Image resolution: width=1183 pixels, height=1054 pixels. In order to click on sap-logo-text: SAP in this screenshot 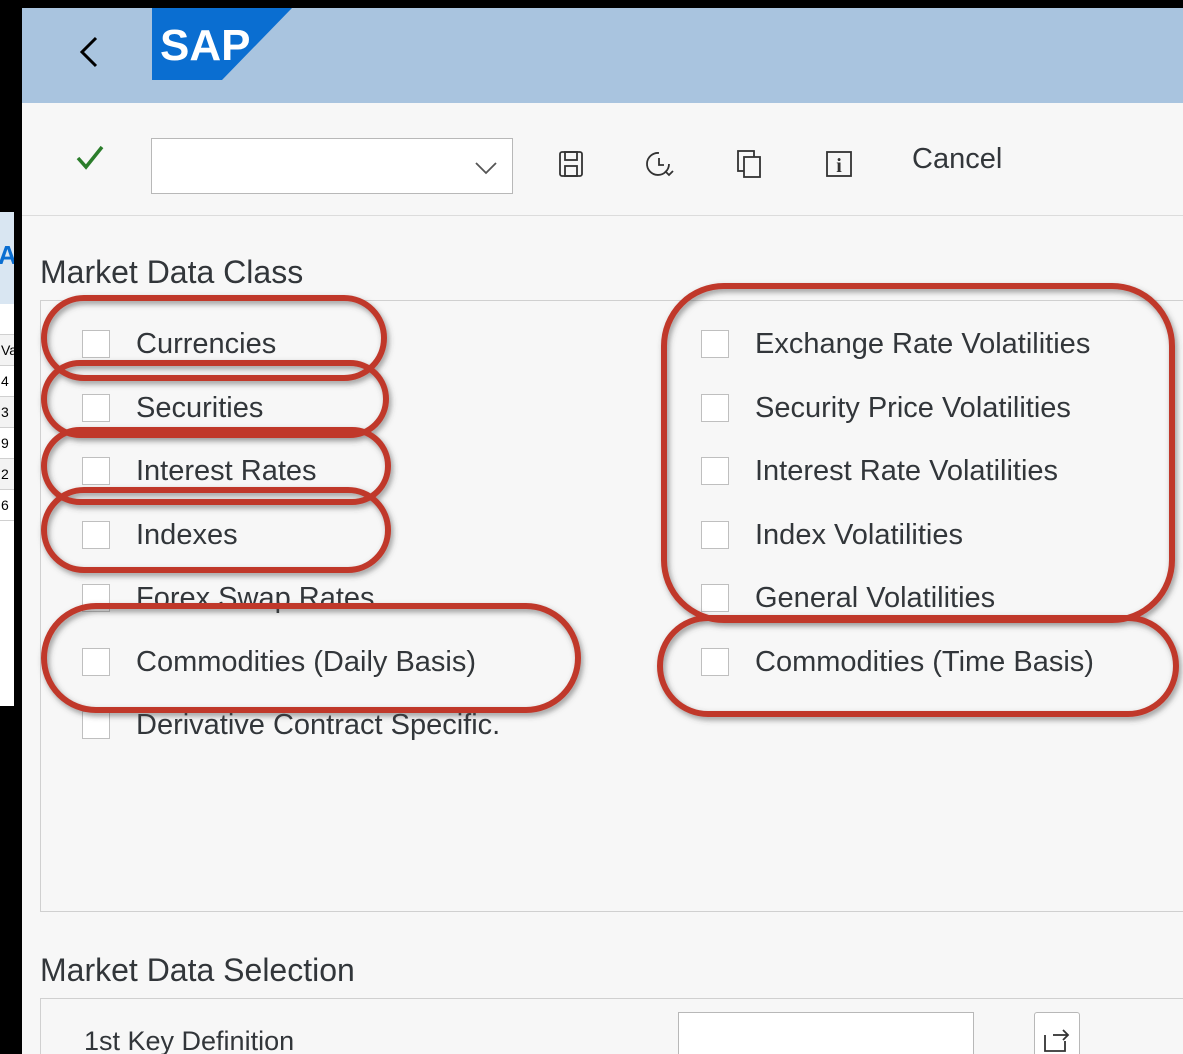, I will do `click(205, 45)`.